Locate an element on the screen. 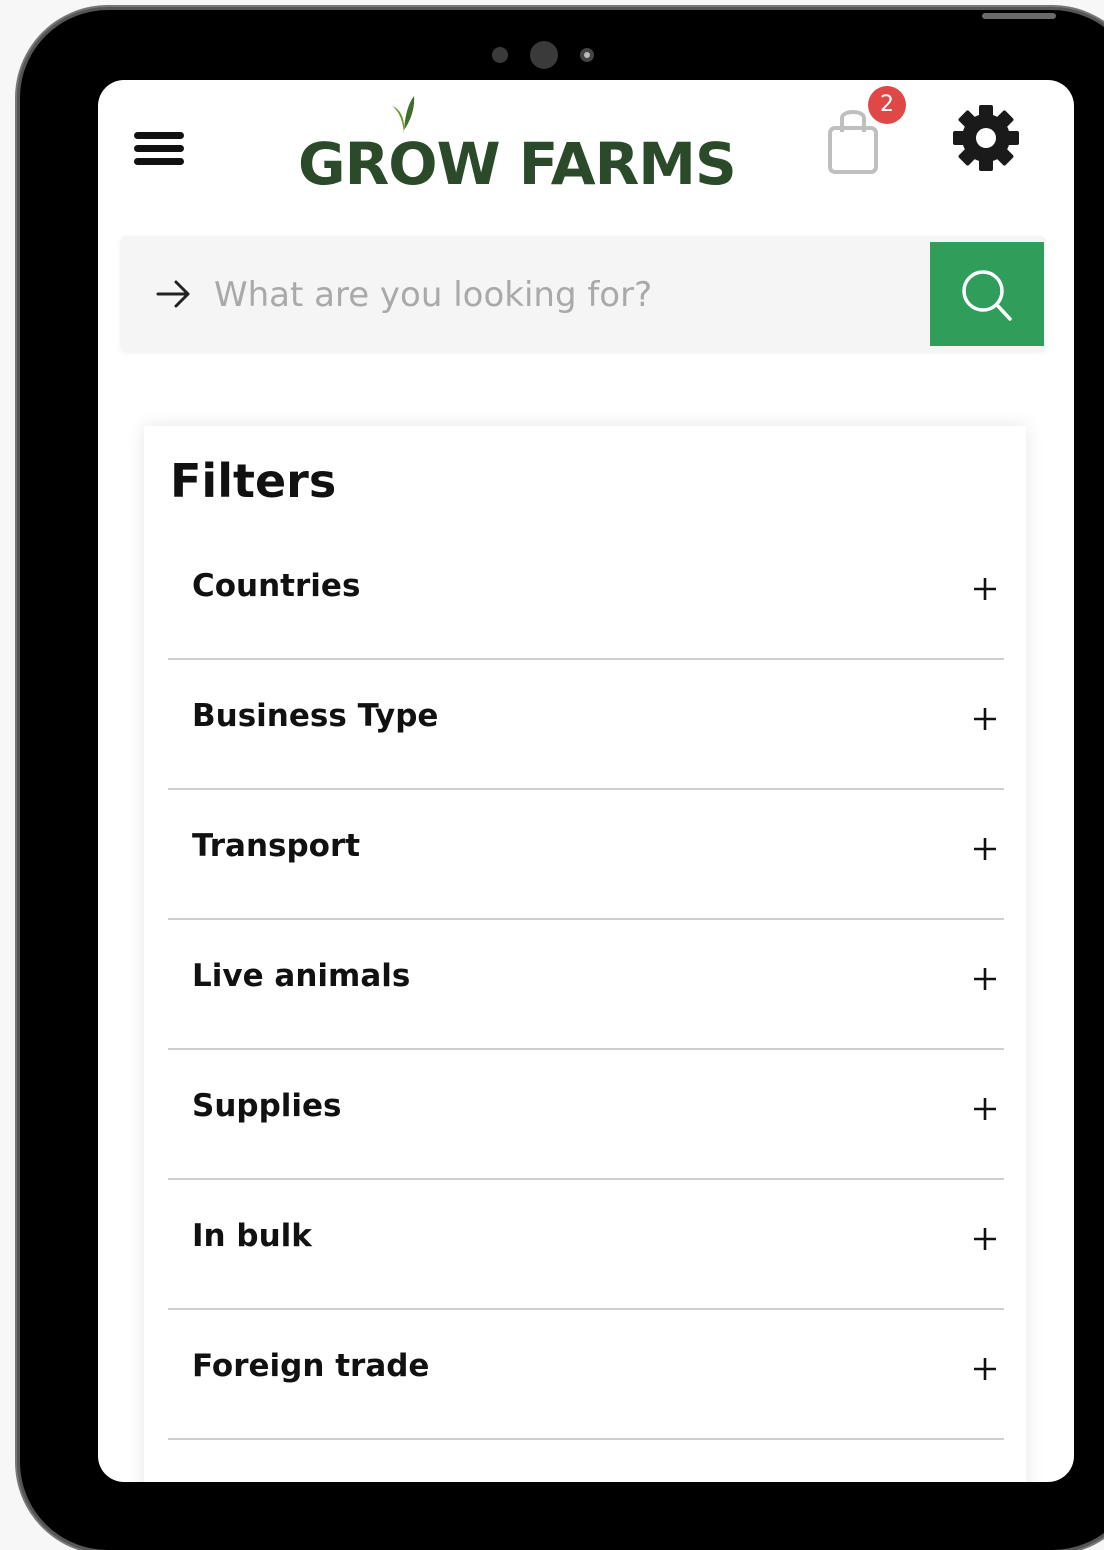  filter-label: Foreign trade is located at coordinates (311, 1366).